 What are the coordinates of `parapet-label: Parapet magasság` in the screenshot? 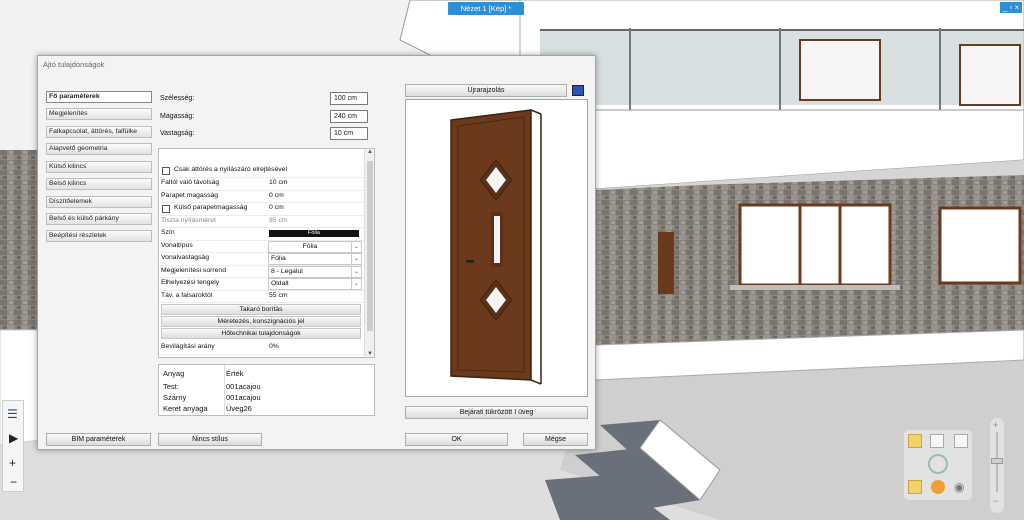 It's located at (190, 195).